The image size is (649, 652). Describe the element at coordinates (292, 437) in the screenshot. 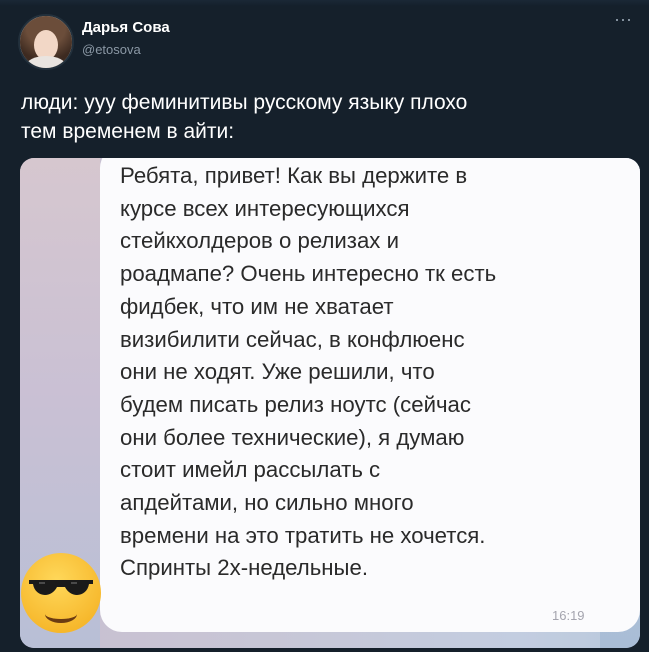

I see `chat-message-line: они более технические), я думаю` at that location.